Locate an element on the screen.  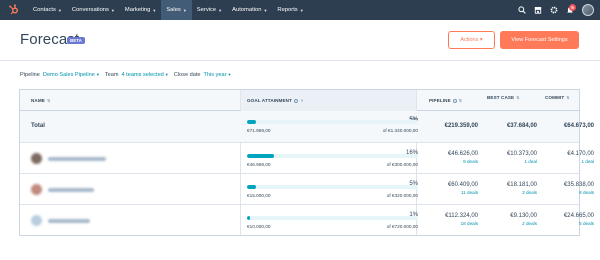
column-goal-label: GOAL ATTAINMENT is located at coordinates (269, 100).